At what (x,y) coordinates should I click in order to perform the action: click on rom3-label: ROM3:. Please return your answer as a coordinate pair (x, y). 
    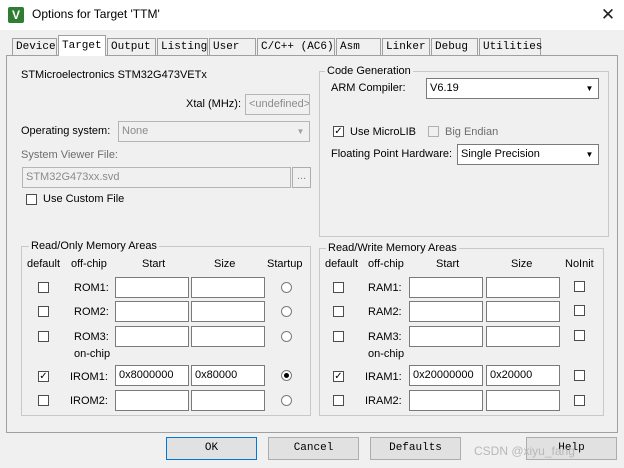
    Looking at the image, I should click on (91, 337).